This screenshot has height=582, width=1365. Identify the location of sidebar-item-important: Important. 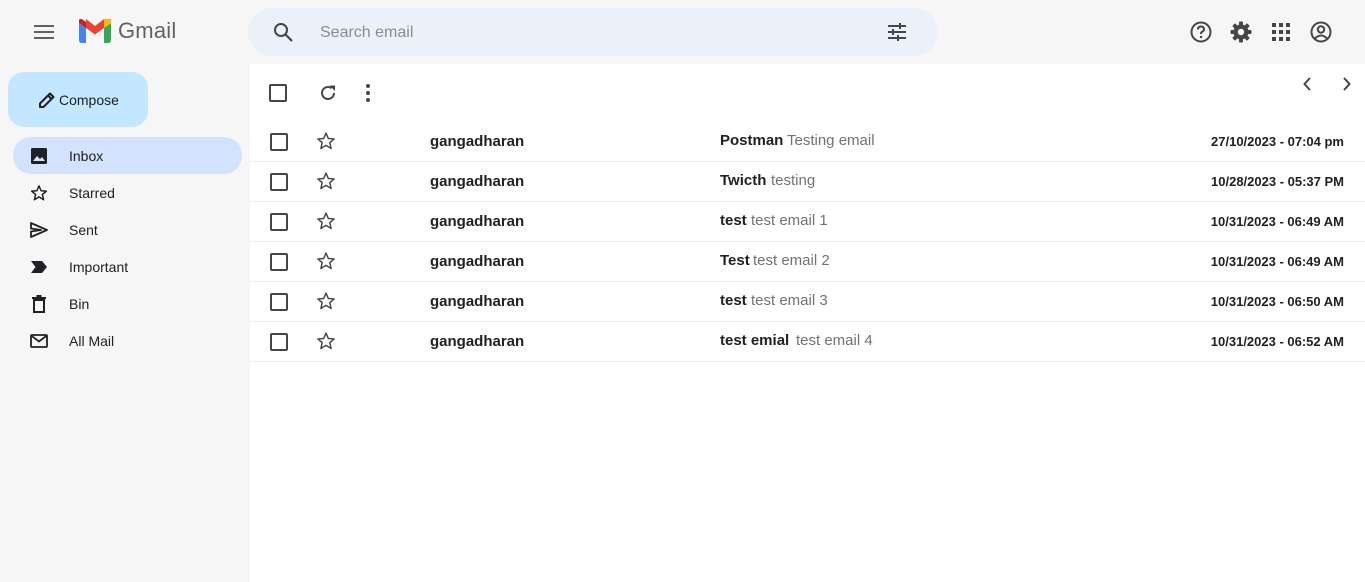
(127, 266).